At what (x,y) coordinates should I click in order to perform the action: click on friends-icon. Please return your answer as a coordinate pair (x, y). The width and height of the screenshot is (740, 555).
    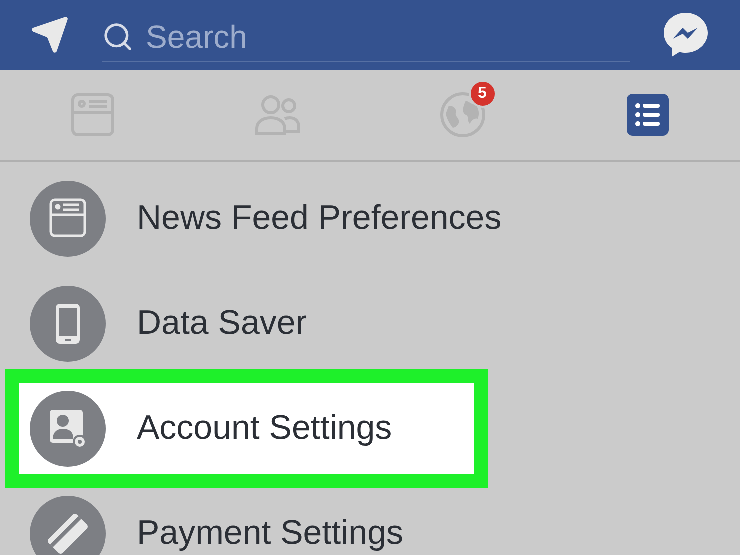
    Looking at the image, I should click on (277, 115).